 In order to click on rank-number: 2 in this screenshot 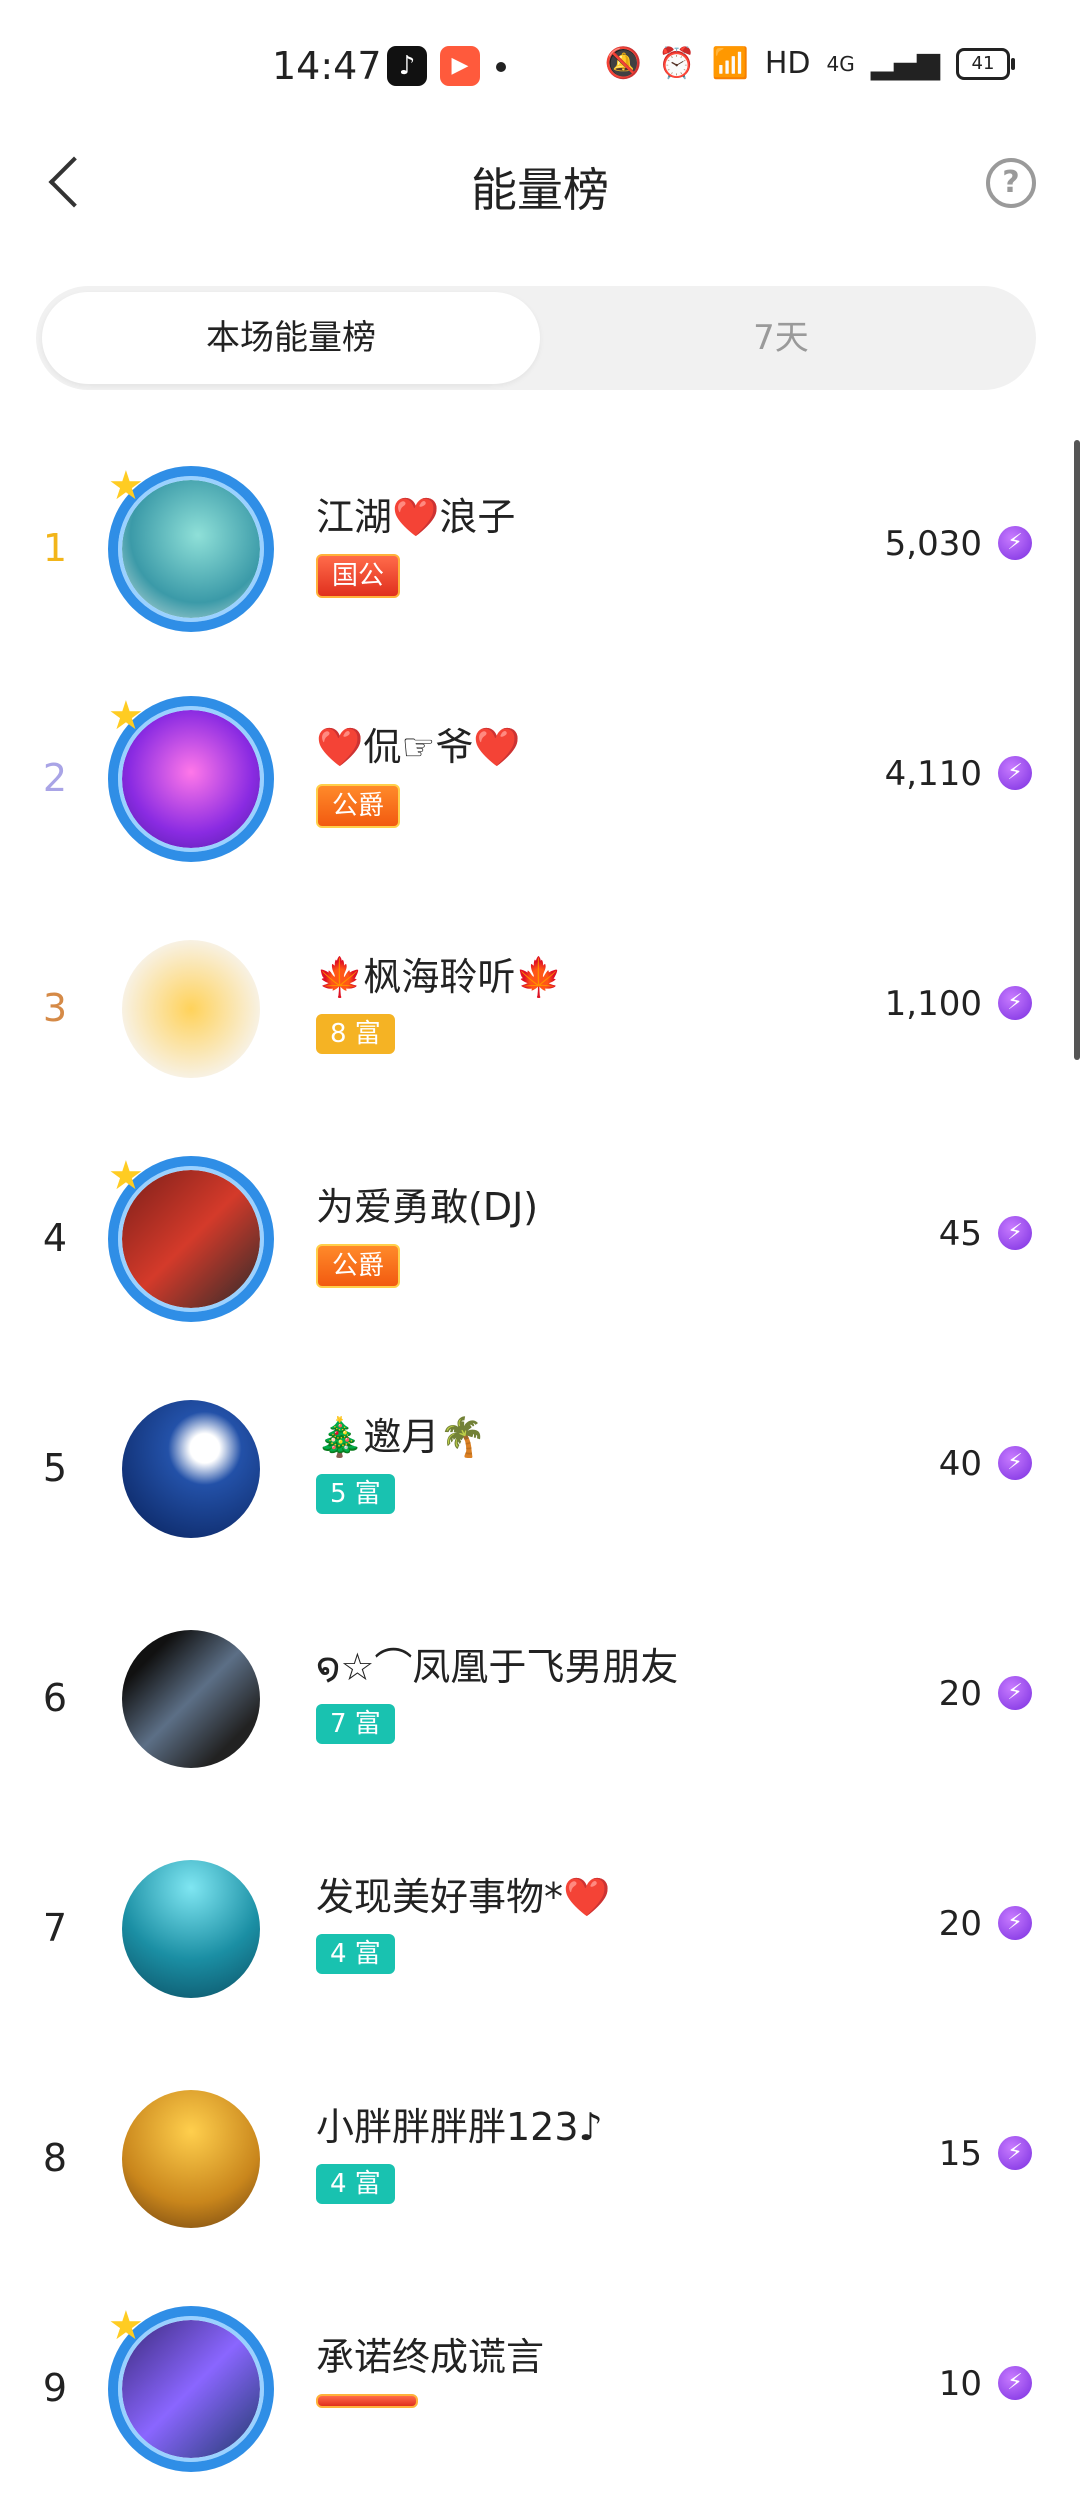, I will do `click(55, 778)`.